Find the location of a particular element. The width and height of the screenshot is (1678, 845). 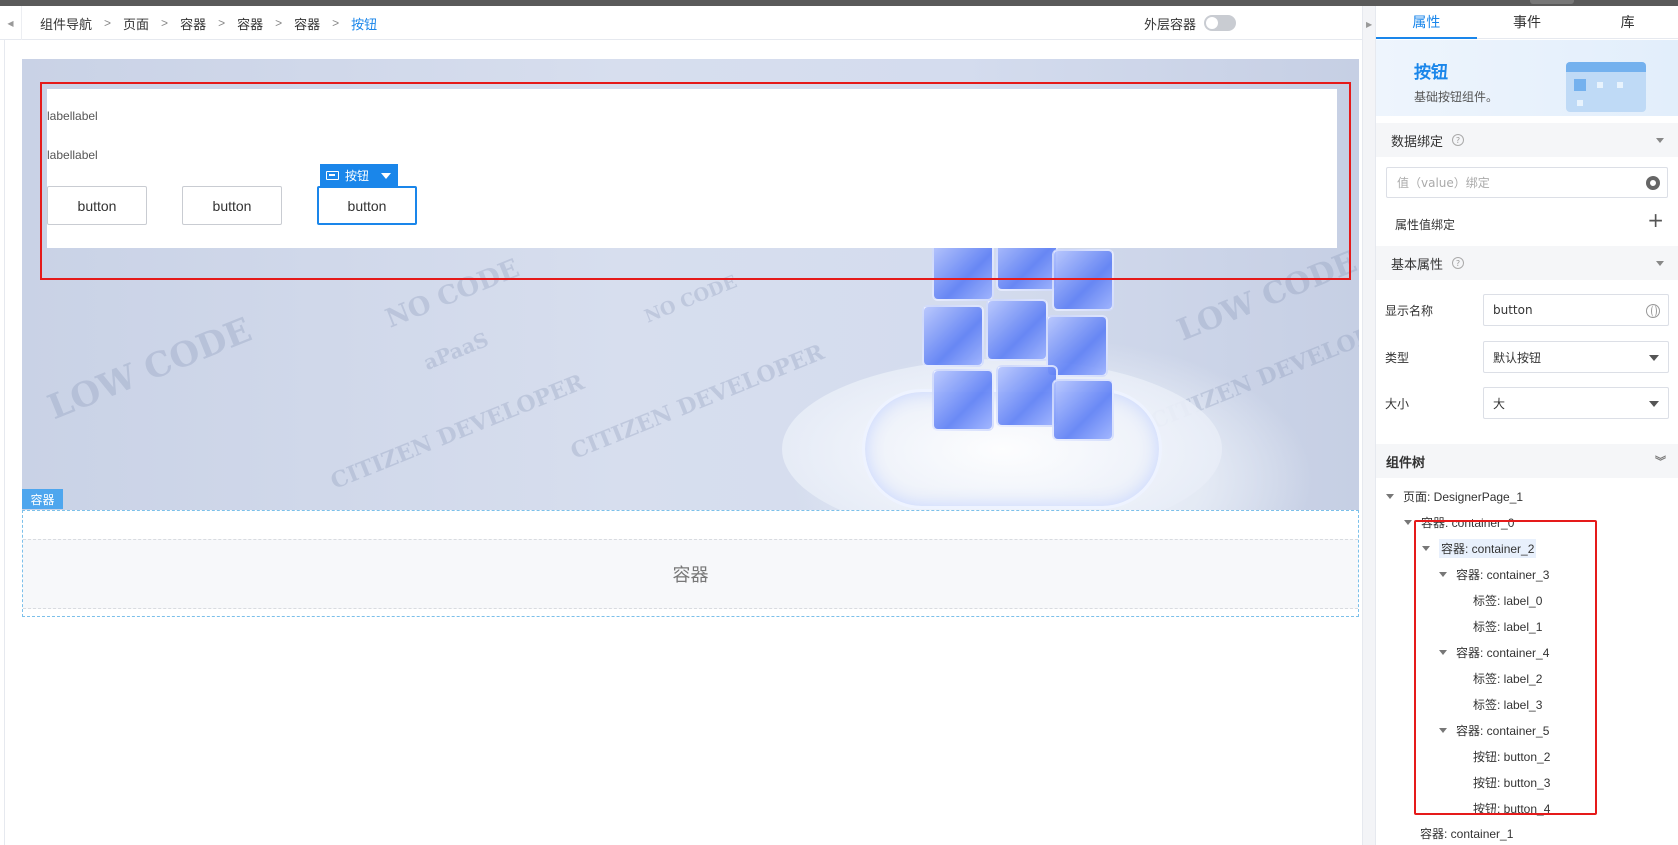

component-illustration is located at coordinates (1606, 87).